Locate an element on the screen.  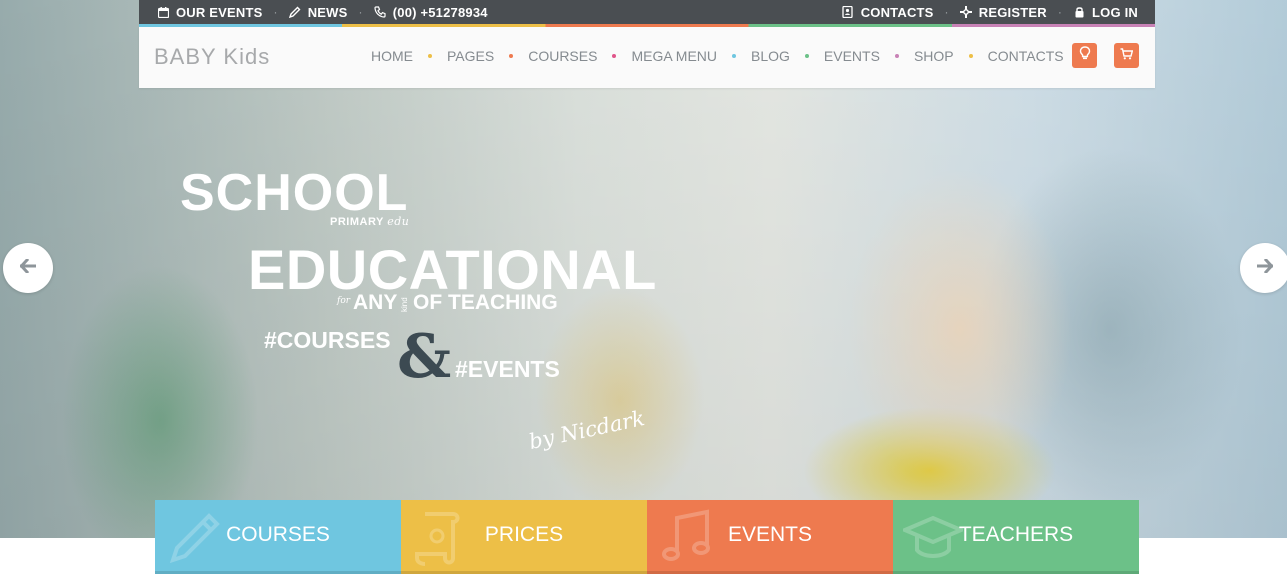
hero-title-school: SCHOOL is located at coordinates (294, 193).